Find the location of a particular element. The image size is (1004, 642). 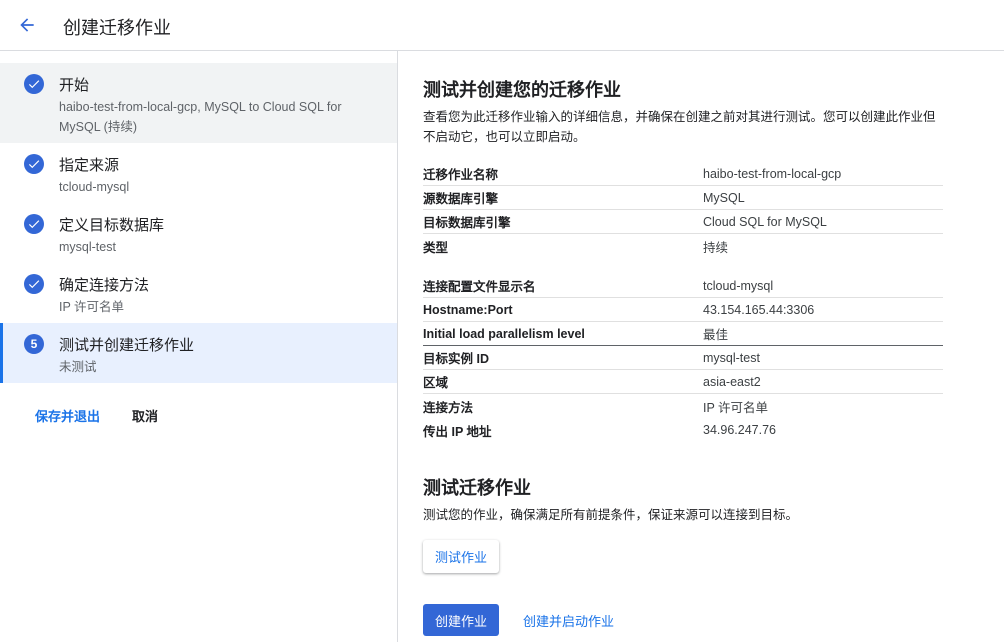

step-subtitle: 未测试 is located at coordinates (78, 367).